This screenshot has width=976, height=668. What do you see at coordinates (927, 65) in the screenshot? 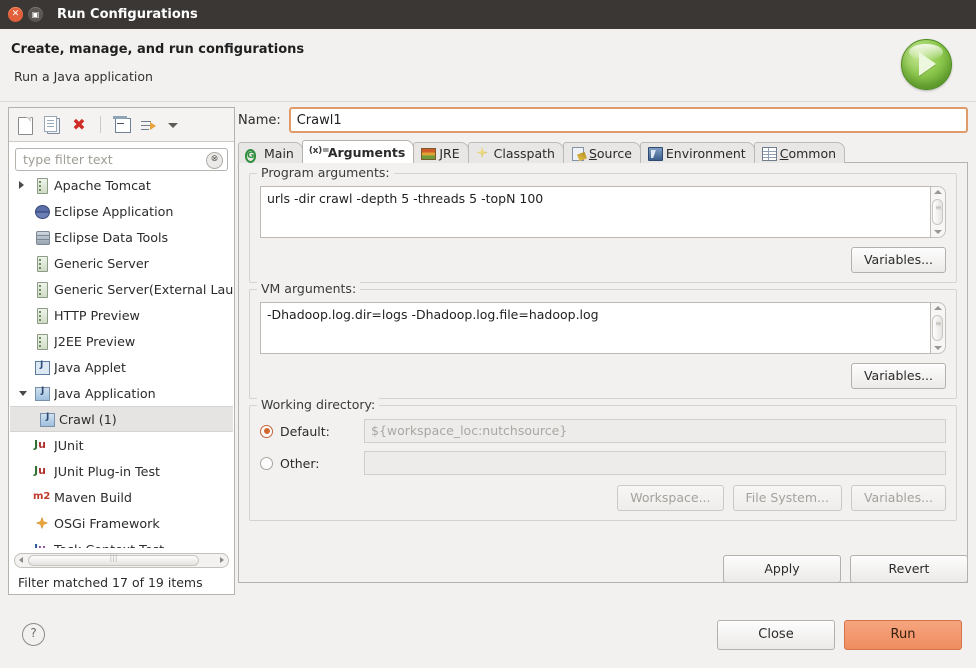
I see `run-play-icon` at bounding box center [927, 65].